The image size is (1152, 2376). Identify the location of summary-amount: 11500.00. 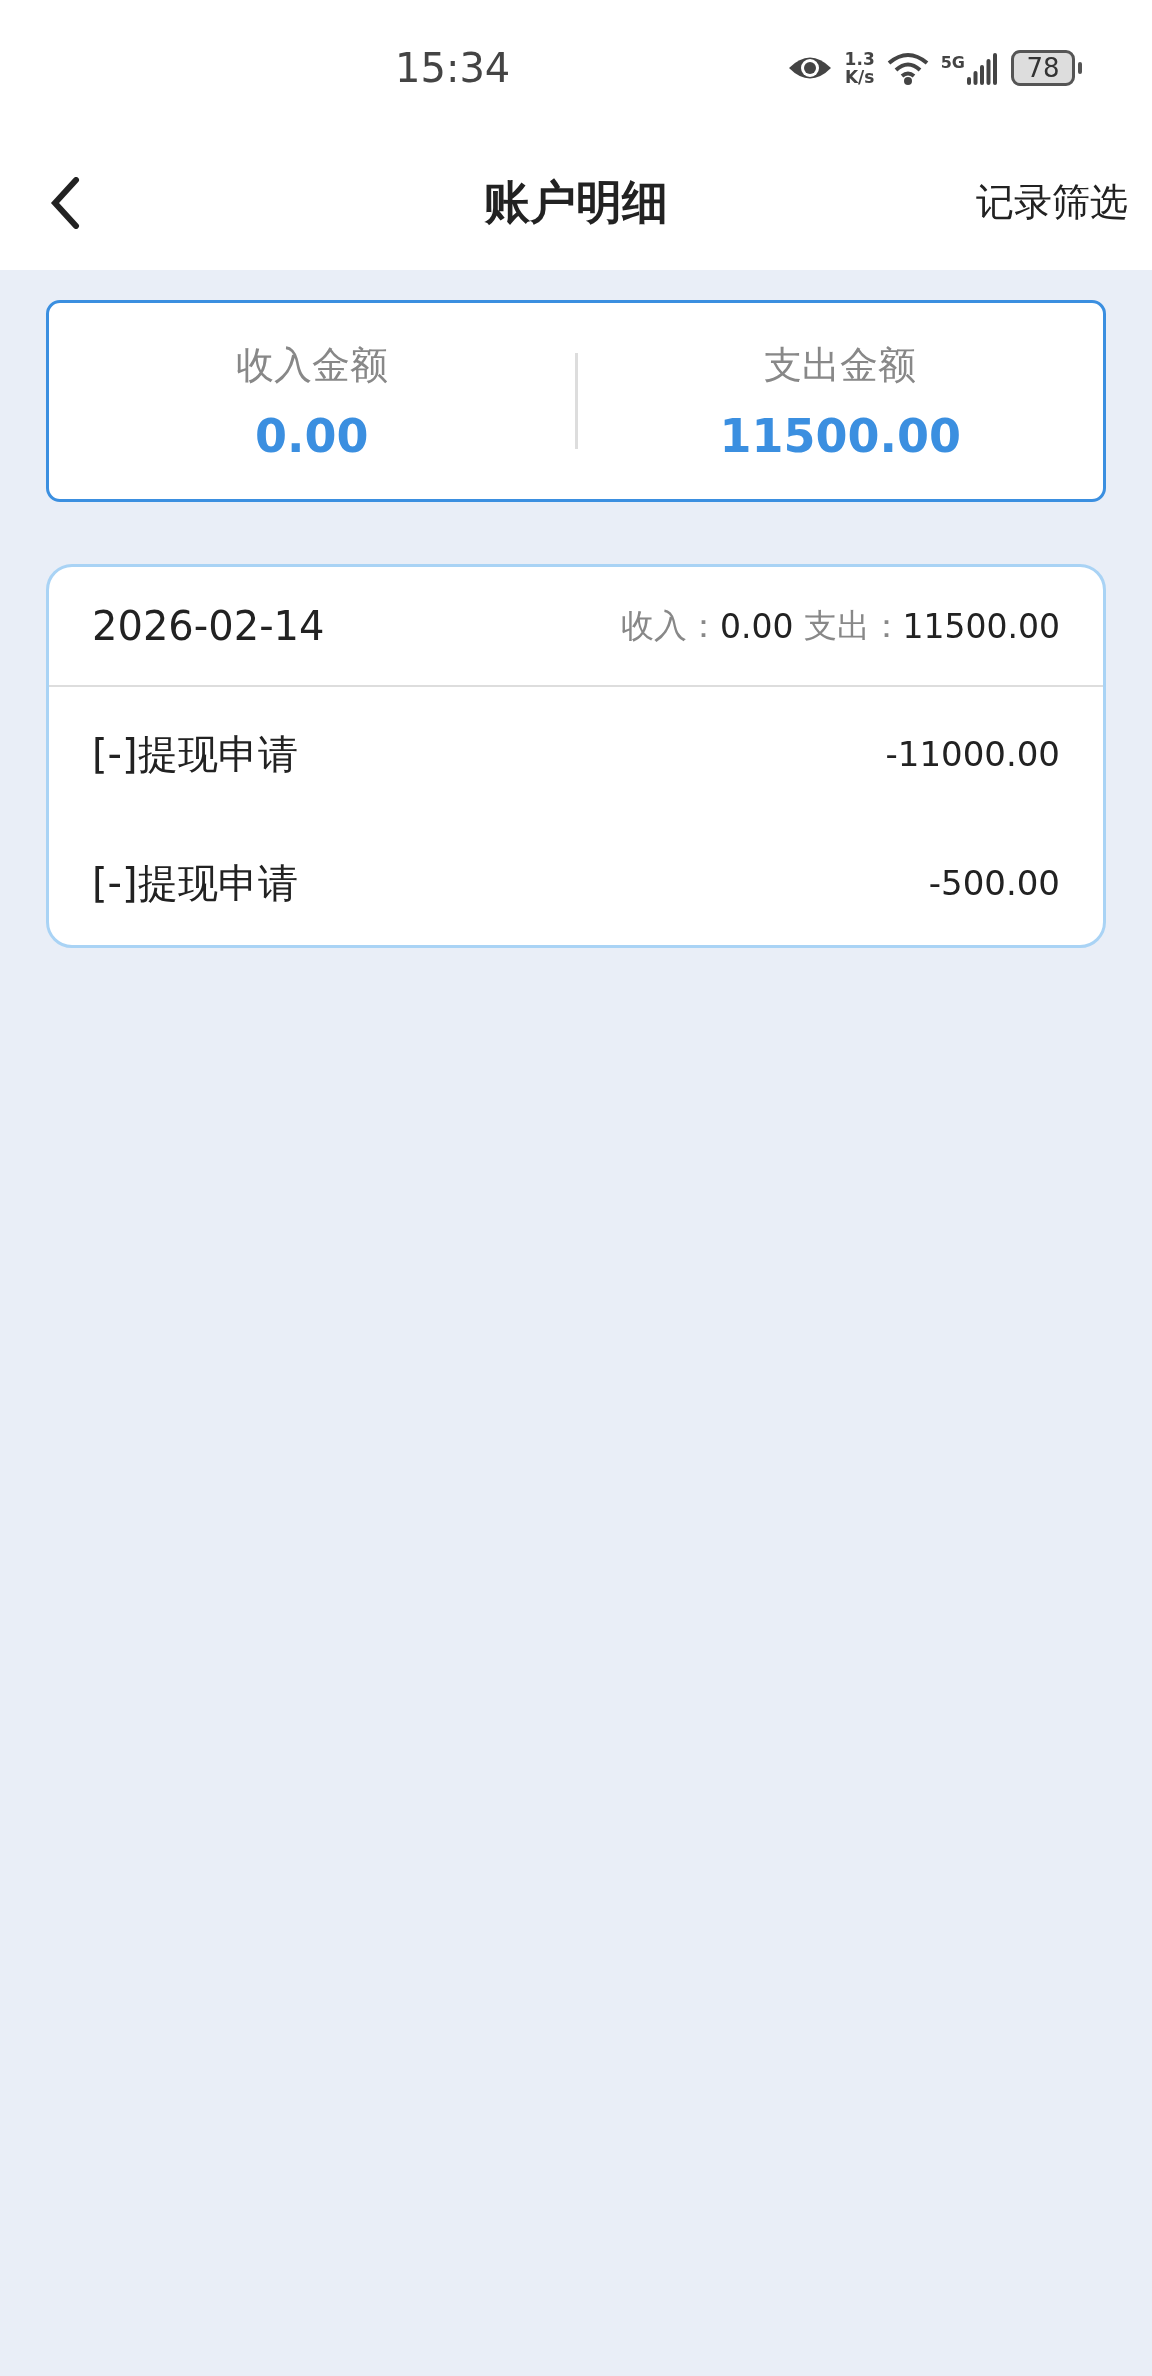
(840, 435).